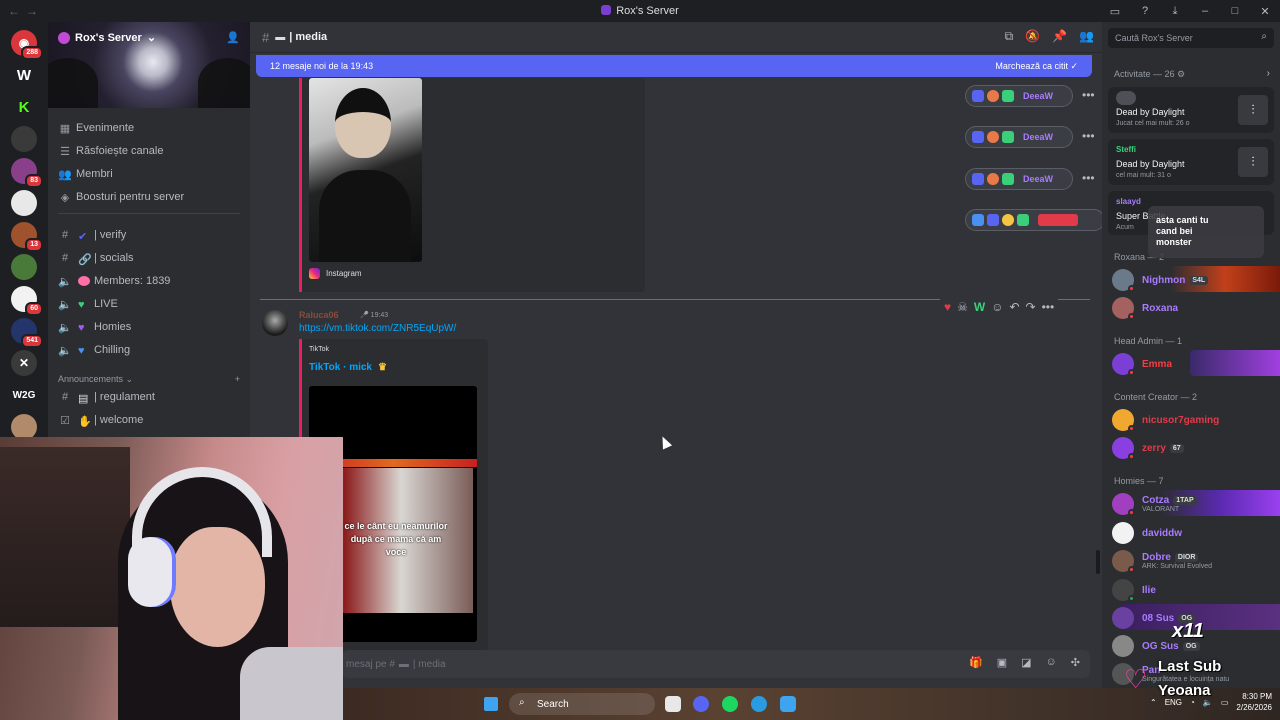  Describe the element at coordinates (153, 420) in the screenshot. I see `channel-welcome: ☑ ✋ | welcome` at that location.